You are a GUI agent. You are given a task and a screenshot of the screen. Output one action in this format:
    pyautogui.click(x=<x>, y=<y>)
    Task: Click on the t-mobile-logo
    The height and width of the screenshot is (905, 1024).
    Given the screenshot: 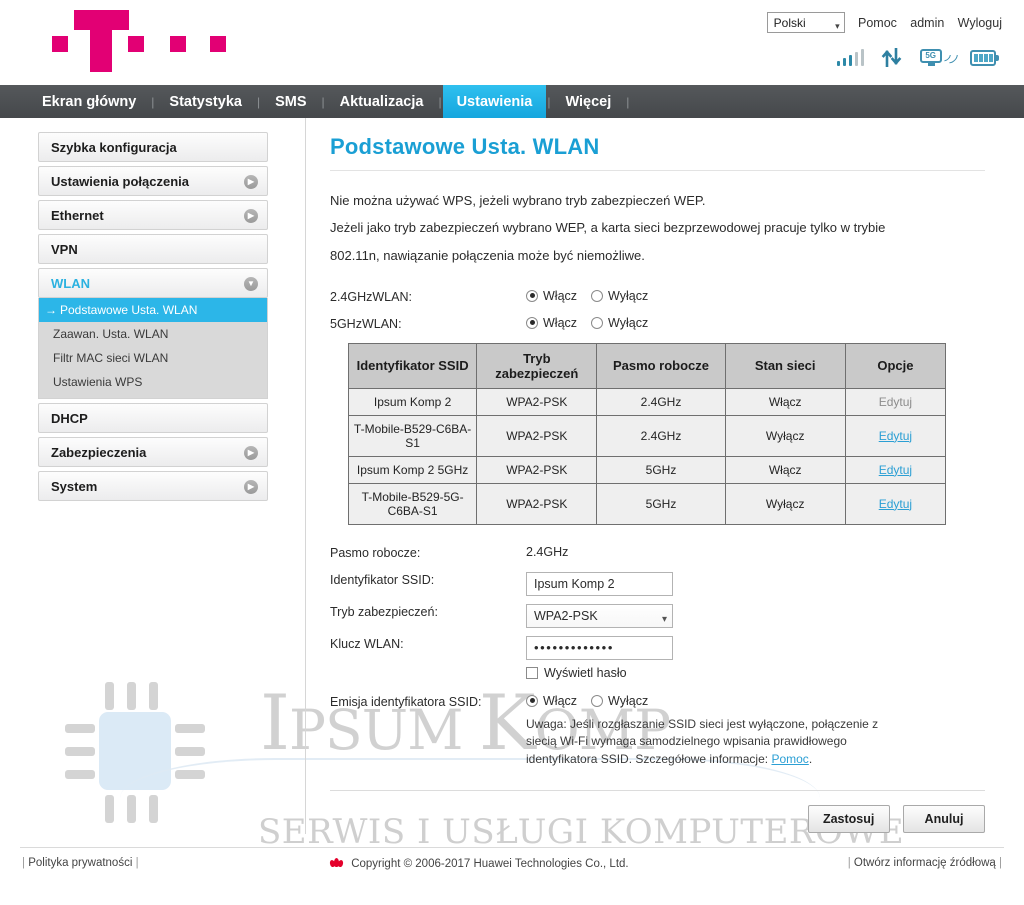 What is the action you would take?
    pyautogui.click(x=132, y=40)
    